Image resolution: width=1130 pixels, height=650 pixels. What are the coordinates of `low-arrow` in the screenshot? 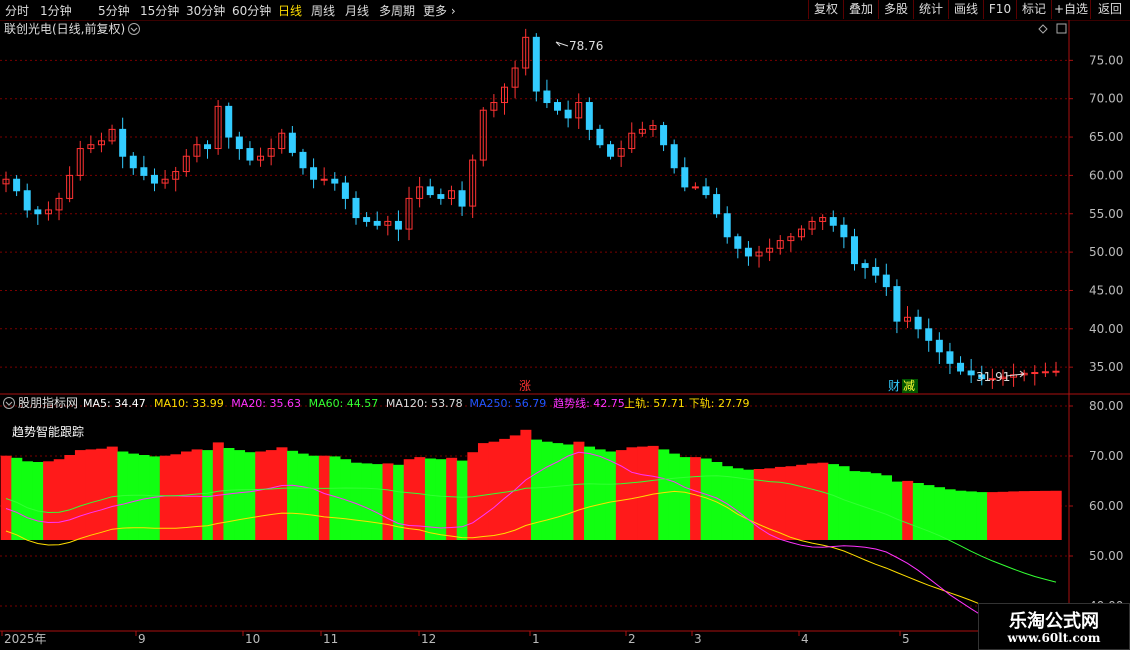 It's located at (1015, 374).